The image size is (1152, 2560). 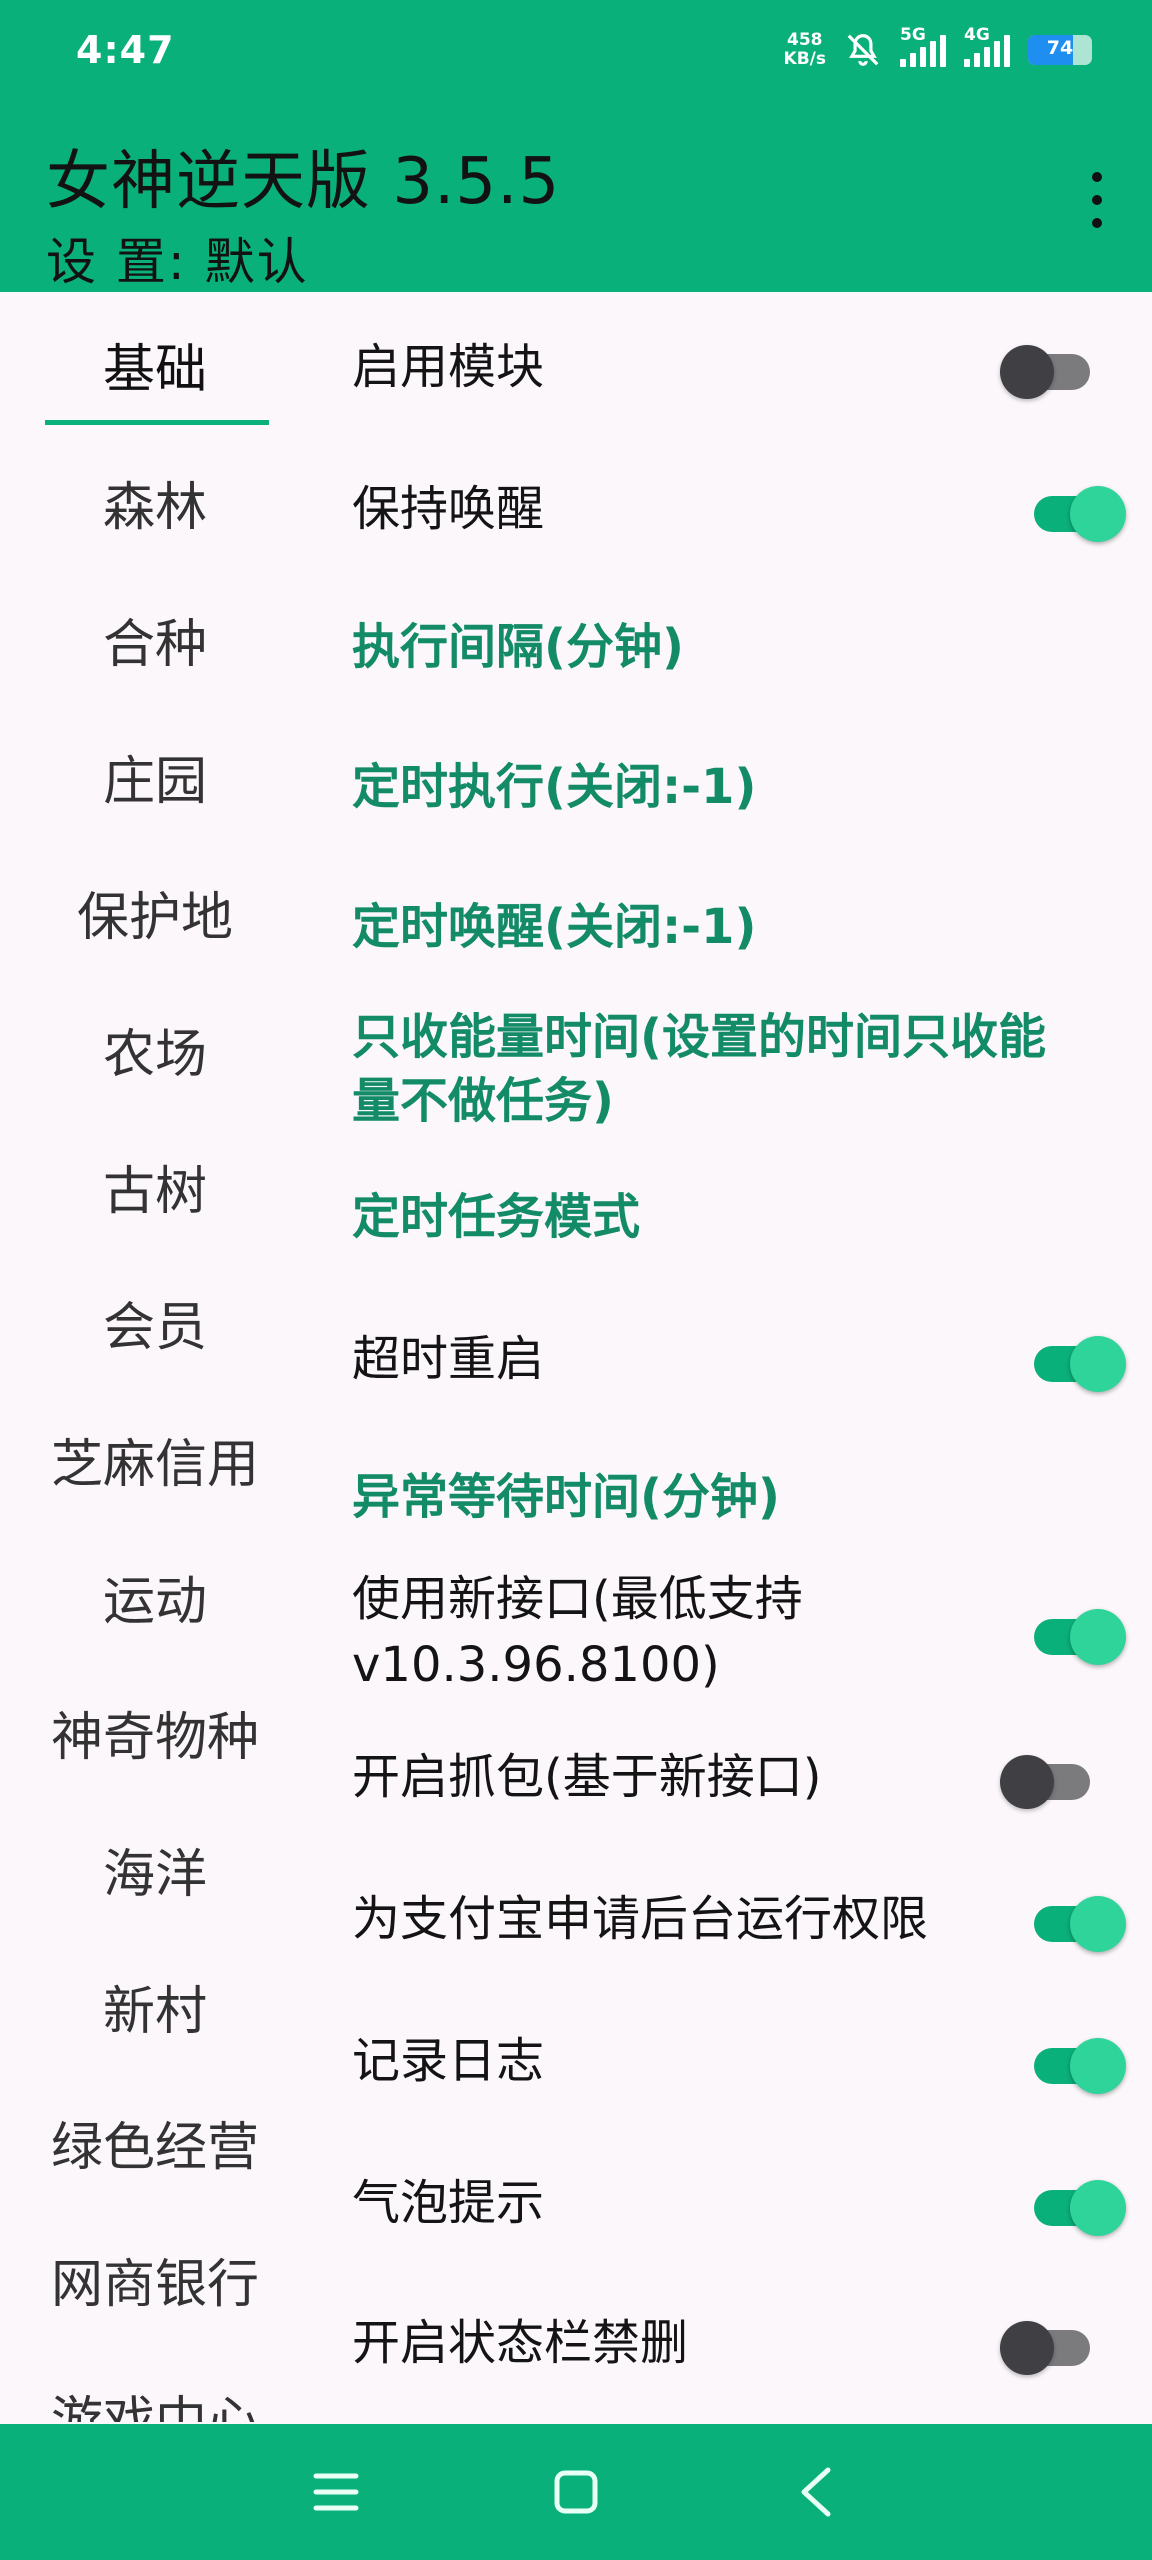 I want to click on tab-co-plant: 合种, so click(x=155, y=645).